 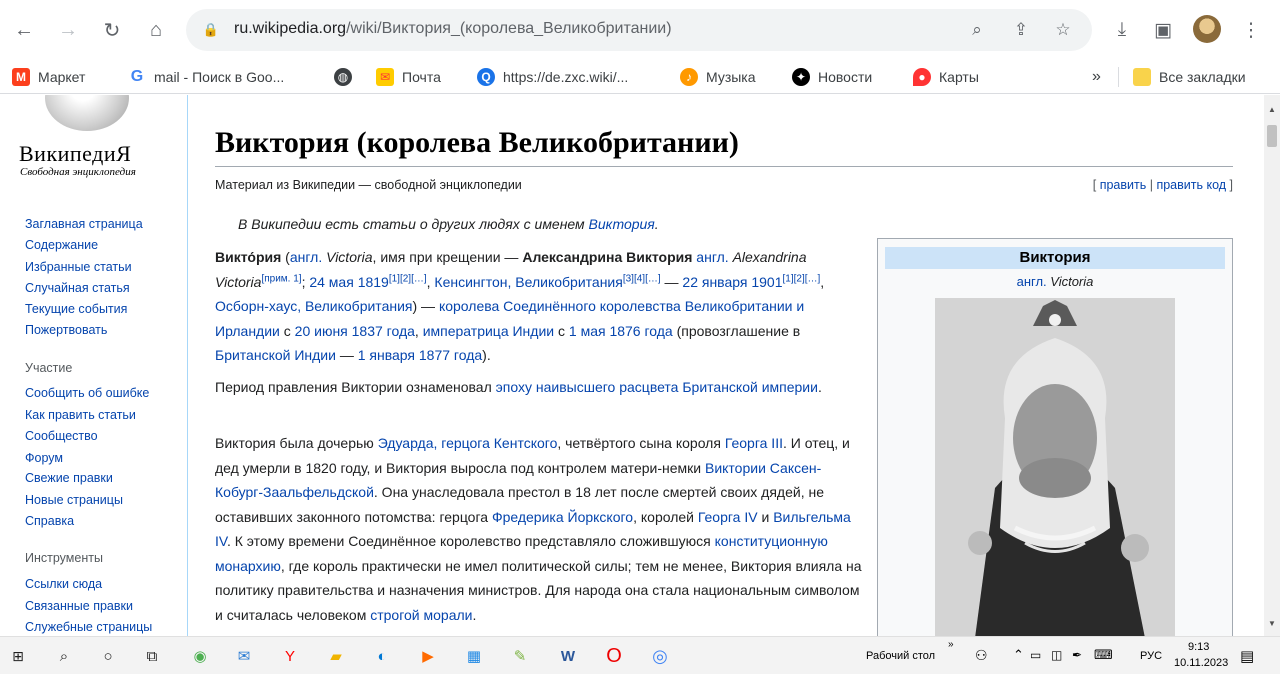 I want to click on paint-icon: ✎, so click(x=520, y=656).